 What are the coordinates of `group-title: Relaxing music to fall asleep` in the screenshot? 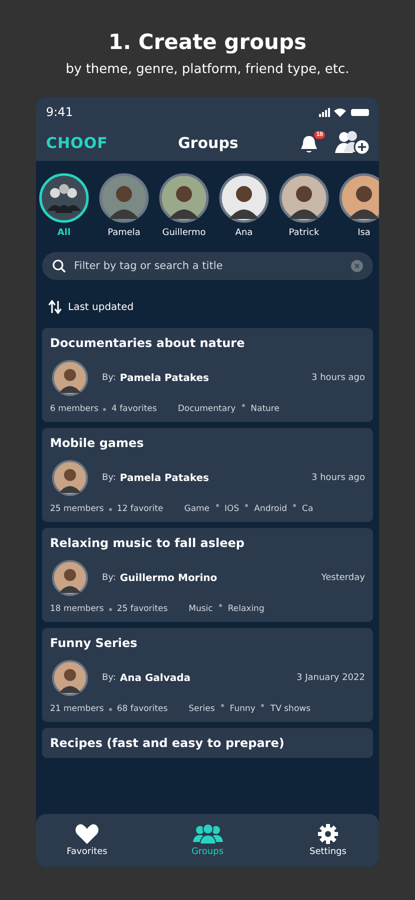 It's located at (148, 543).